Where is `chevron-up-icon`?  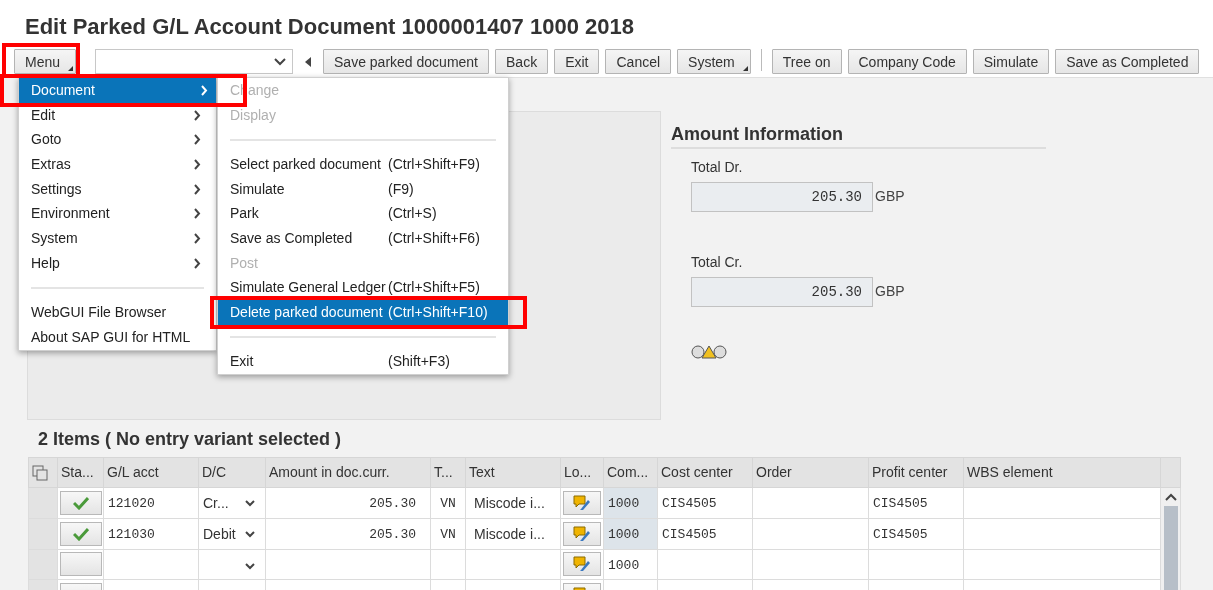 chevron-up-icon is located at coordinates (1170, 497).